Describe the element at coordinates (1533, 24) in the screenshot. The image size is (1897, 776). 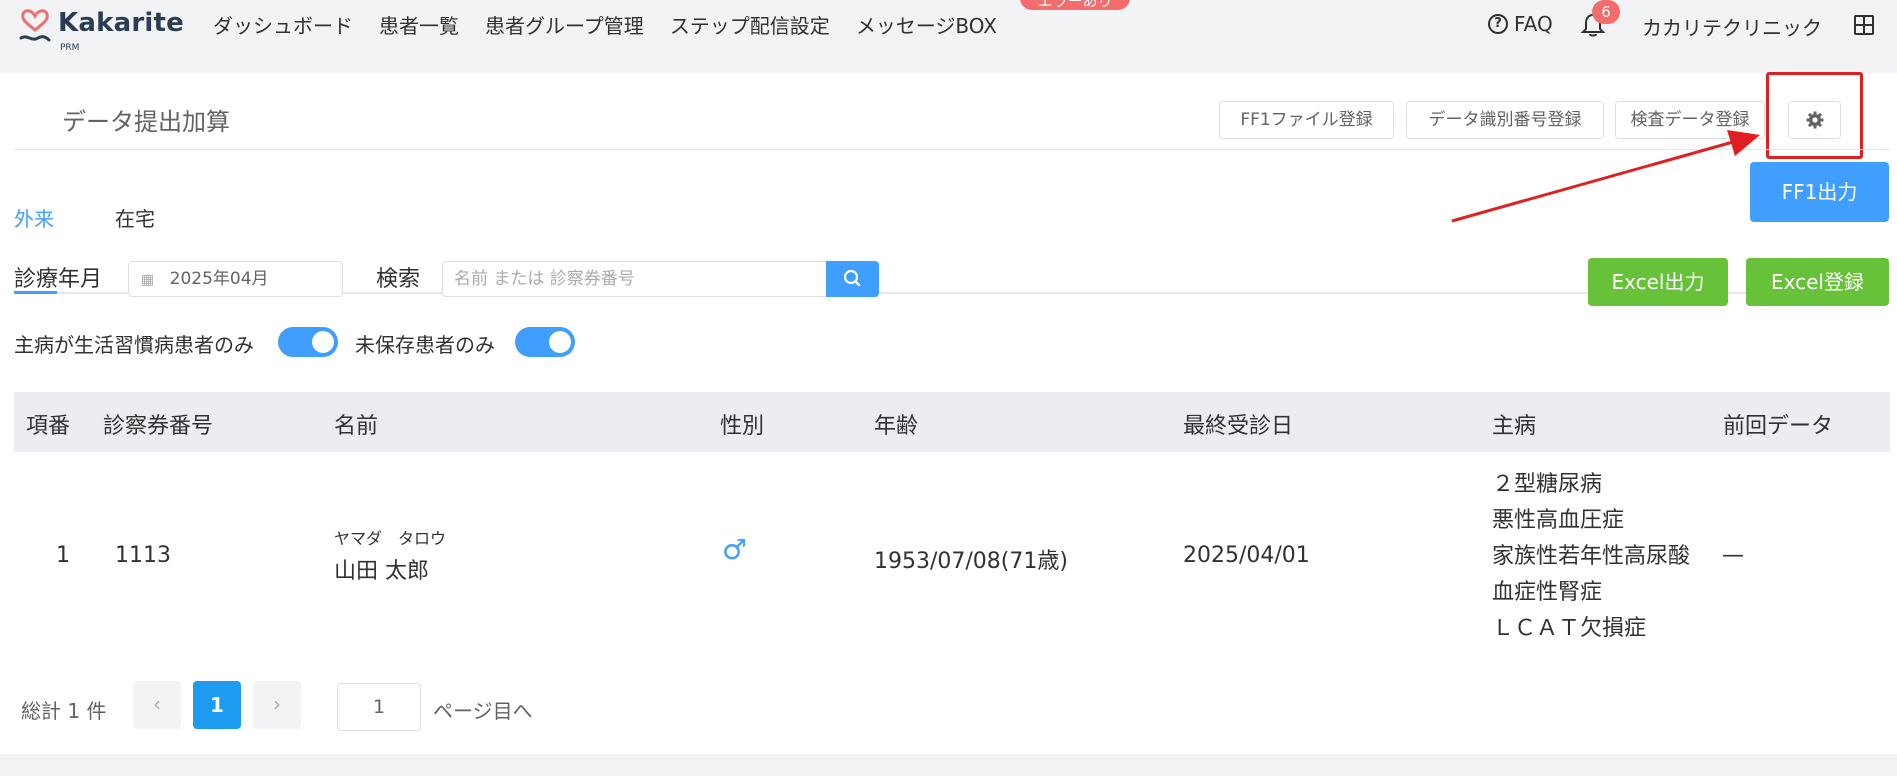
I see `faq-label: FAQ` at that location.